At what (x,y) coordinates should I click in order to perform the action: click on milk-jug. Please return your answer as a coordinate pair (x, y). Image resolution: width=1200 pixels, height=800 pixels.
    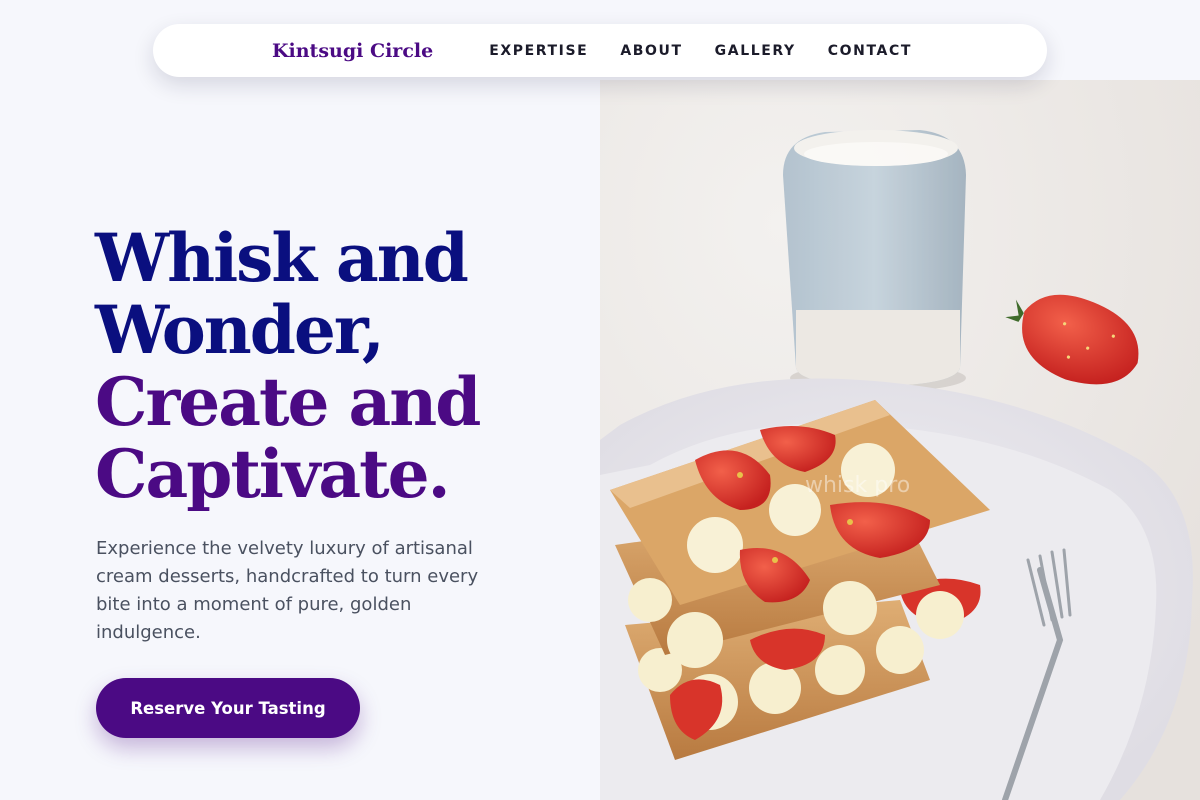
    Looking at the image, I should click on (874, 261).